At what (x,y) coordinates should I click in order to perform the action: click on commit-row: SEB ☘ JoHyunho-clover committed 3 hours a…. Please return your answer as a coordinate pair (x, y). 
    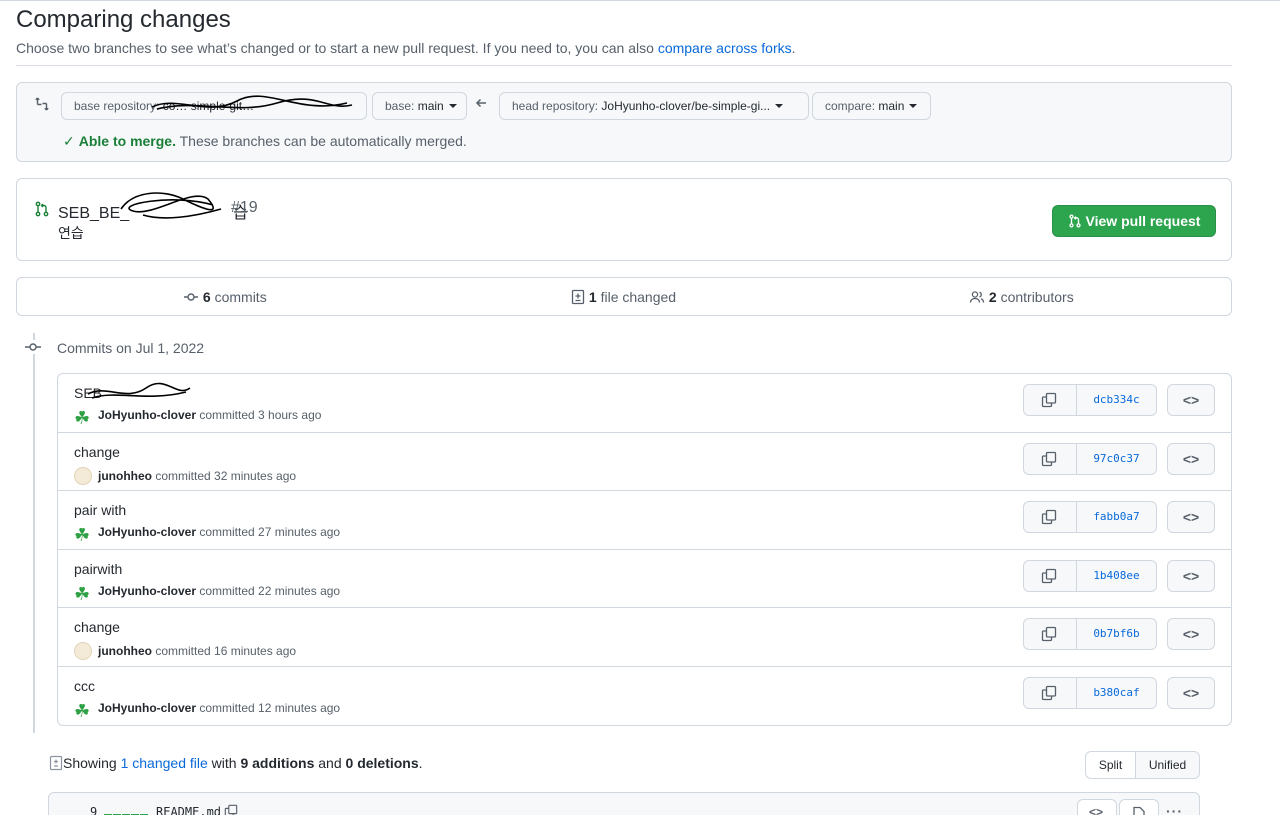
    Looking at the image, I should click on (644, 403).